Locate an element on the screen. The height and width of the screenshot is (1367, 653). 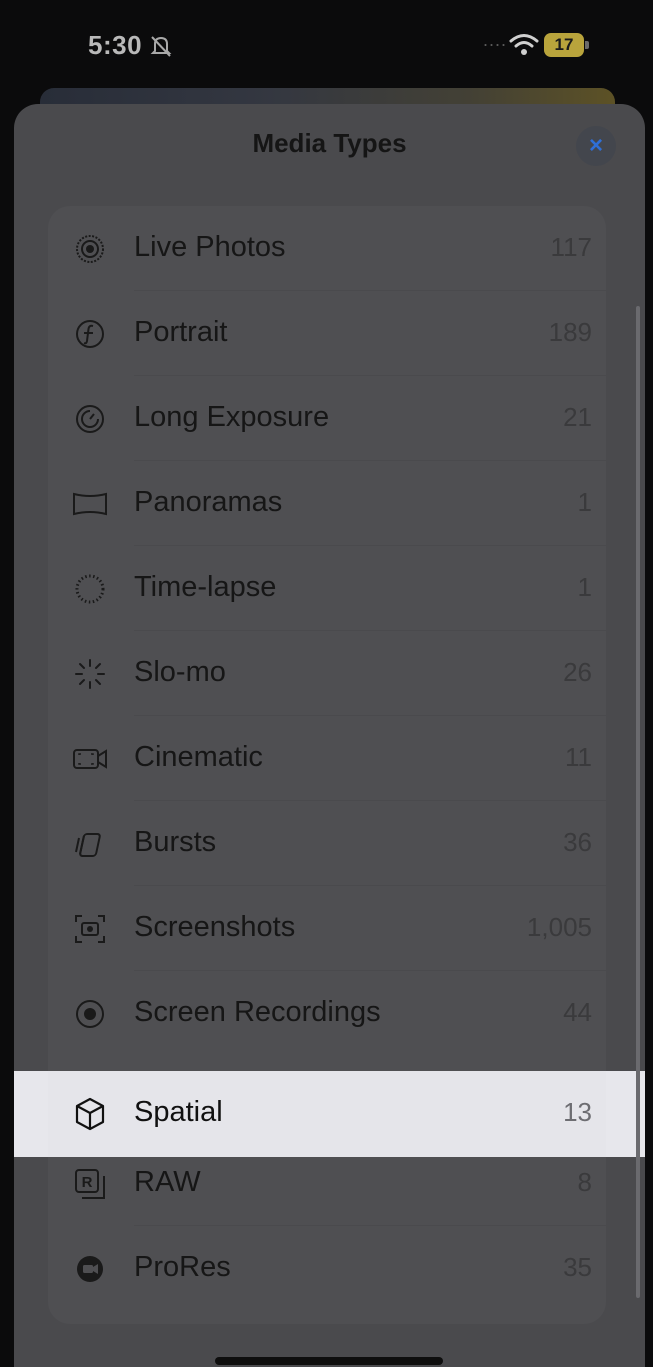
row-count: 44 is located at coordinates (577, 1012).